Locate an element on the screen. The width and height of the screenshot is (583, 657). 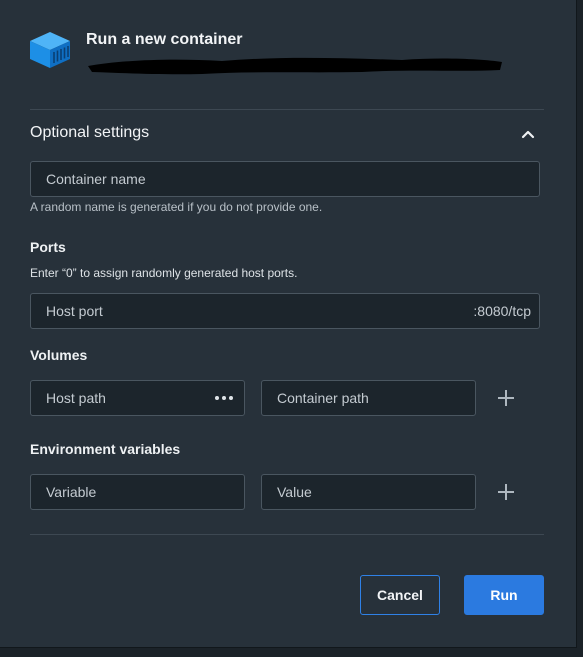
redaction-mark is located at coordinates (295, 66).